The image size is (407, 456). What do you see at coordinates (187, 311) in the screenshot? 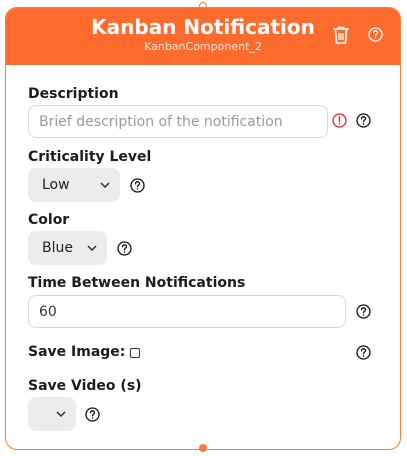
I see `time-between-input: 60` at bounding box center [187, 311].